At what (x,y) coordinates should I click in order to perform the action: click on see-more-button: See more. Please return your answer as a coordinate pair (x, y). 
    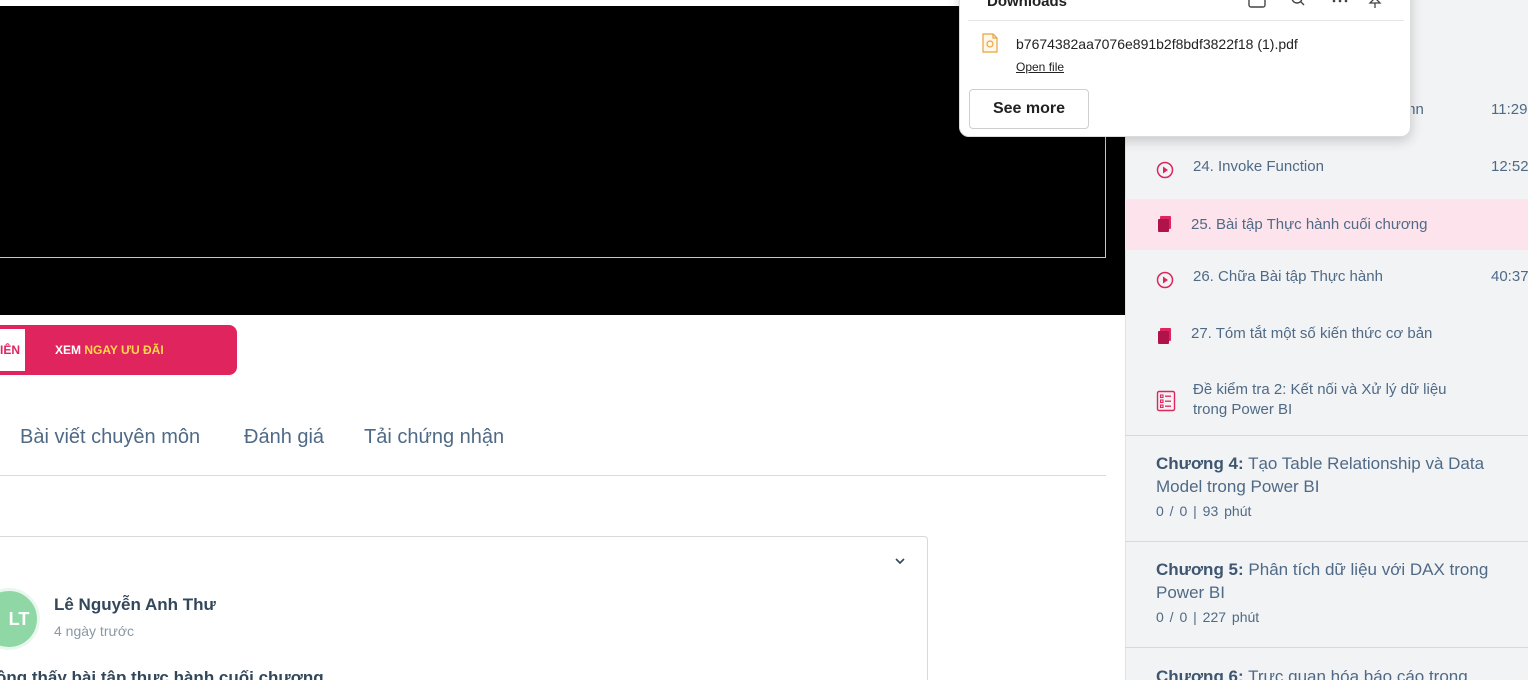
    Looking at the image, I should click on (1029, 109).